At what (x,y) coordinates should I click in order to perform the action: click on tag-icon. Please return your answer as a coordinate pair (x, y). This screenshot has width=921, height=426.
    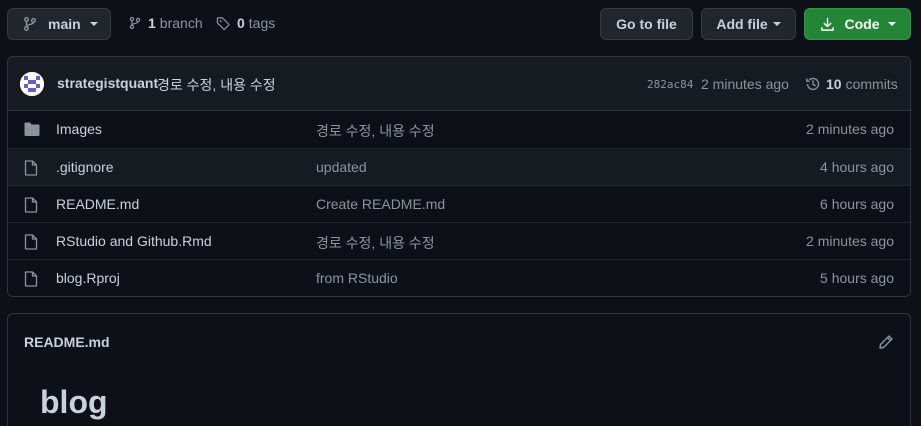
    Looking at the image, I should click on (223, 23).